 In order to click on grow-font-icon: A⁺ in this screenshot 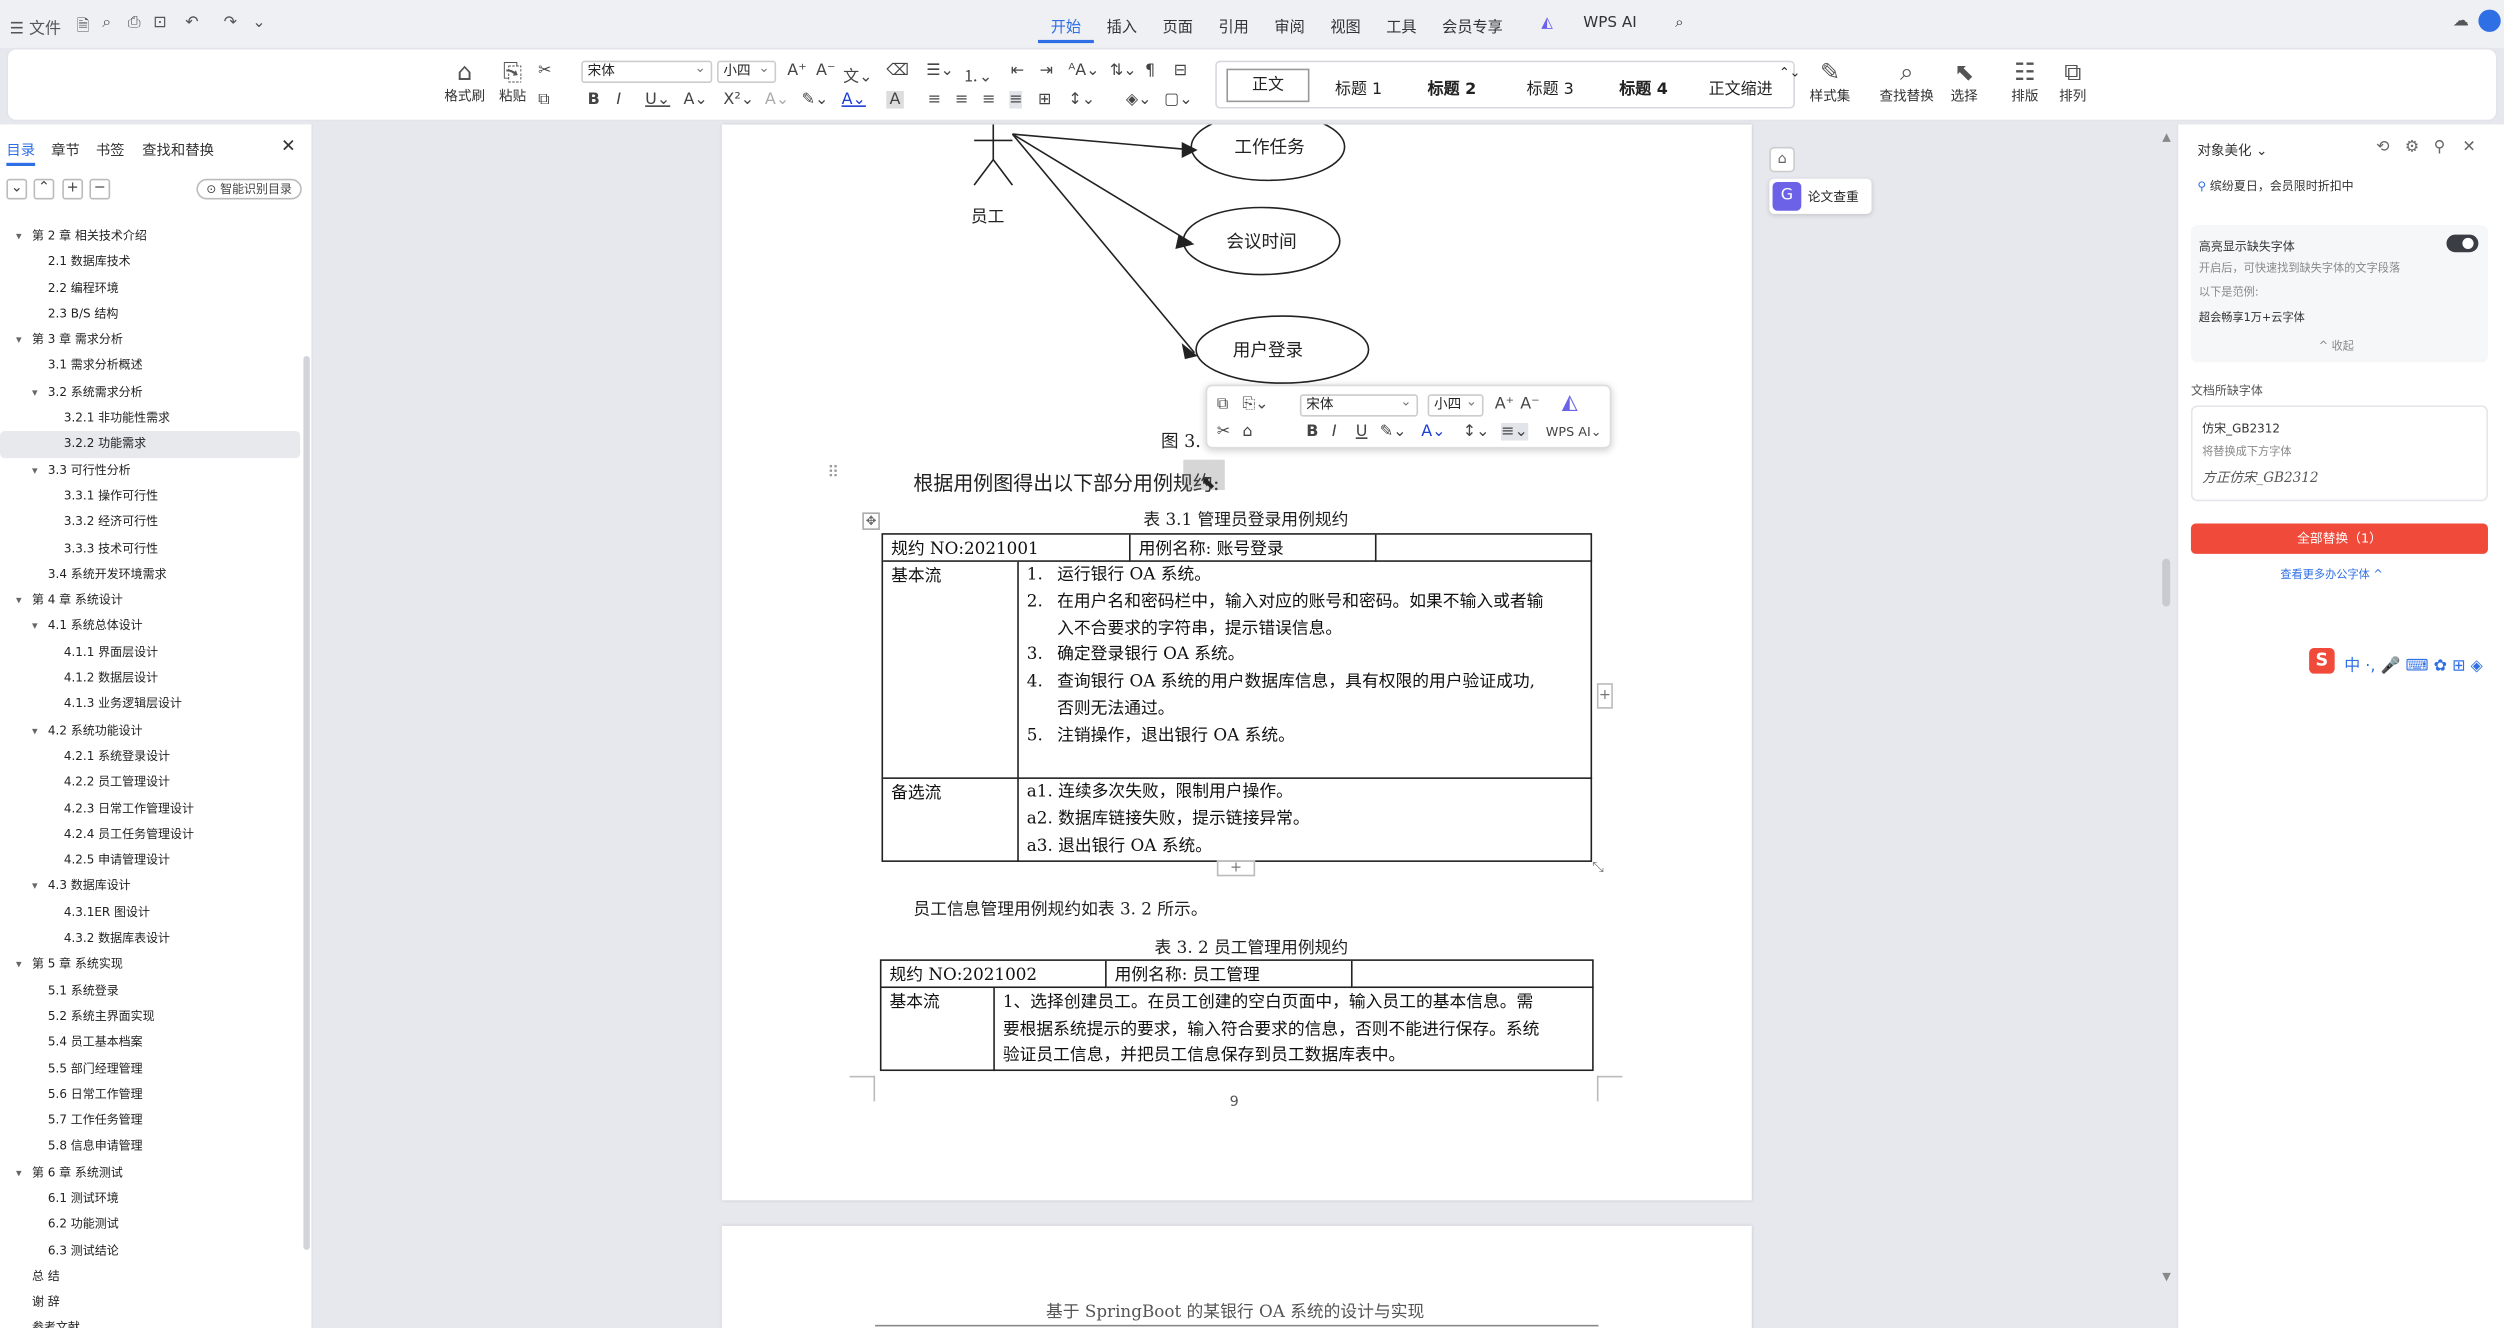, I will do `click(796, 71)`.